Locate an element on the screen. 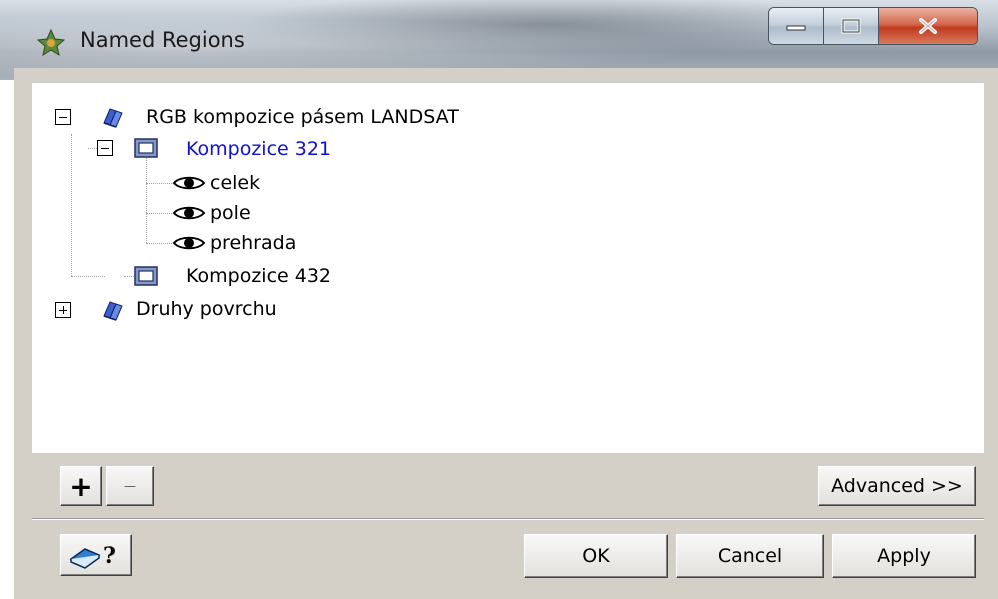 The image size is (998, 599). cancel-label: Cancel is located at coordinates (750, 556).